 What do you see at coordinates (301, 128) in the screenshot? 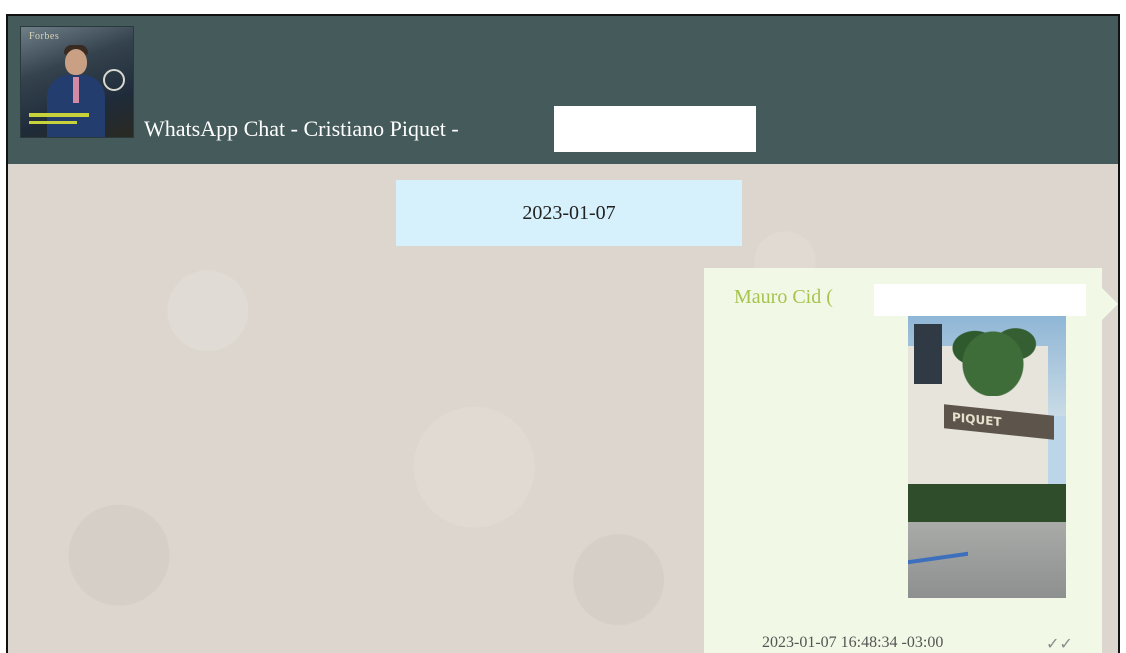
I see `chat-title: WhatsApp Chat - Cristiano Piquet -` at bounding box center [301, 128].